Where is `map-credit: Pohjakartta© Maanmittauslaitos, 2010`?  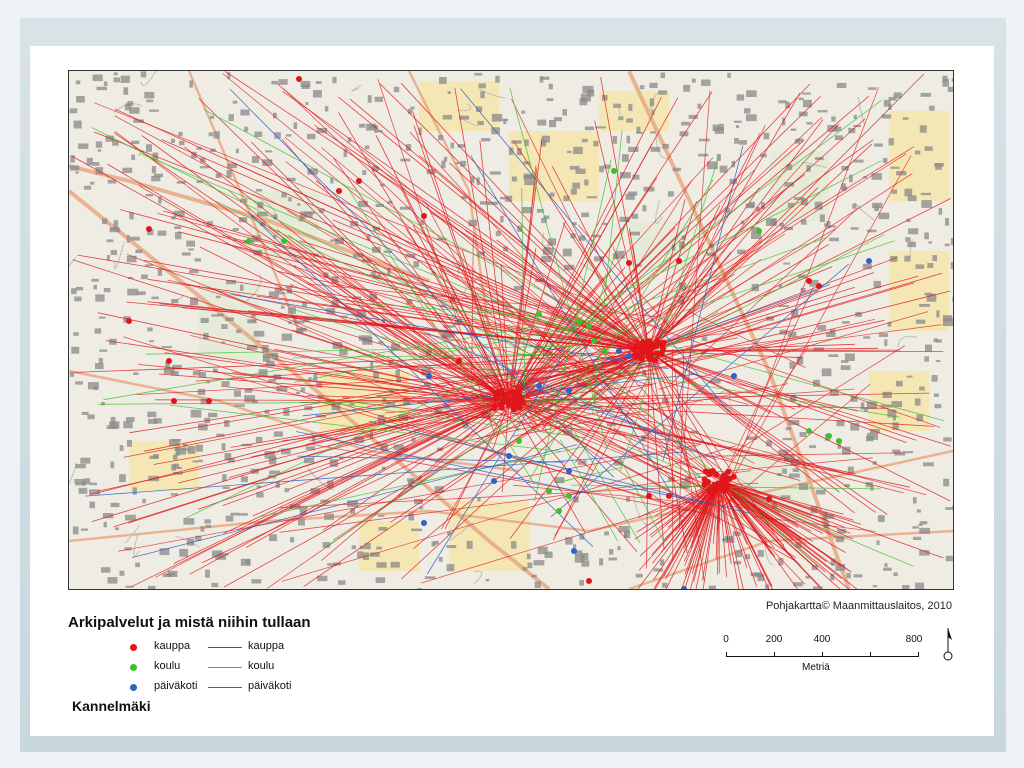 map-credit: Pohjakartta© Maanmittauslaitos, 2010 is located at coordinates (858, 606).